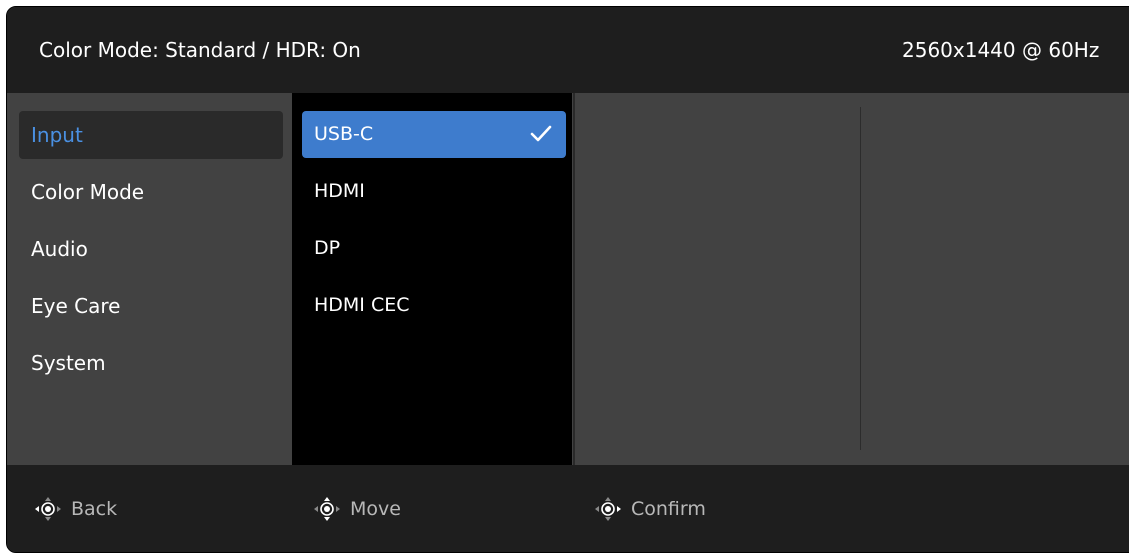 The image size is (1129, 553). Describe the element at coordinates (327, 509) in the screenshot. I see `joystick-updown-icon` at that location.